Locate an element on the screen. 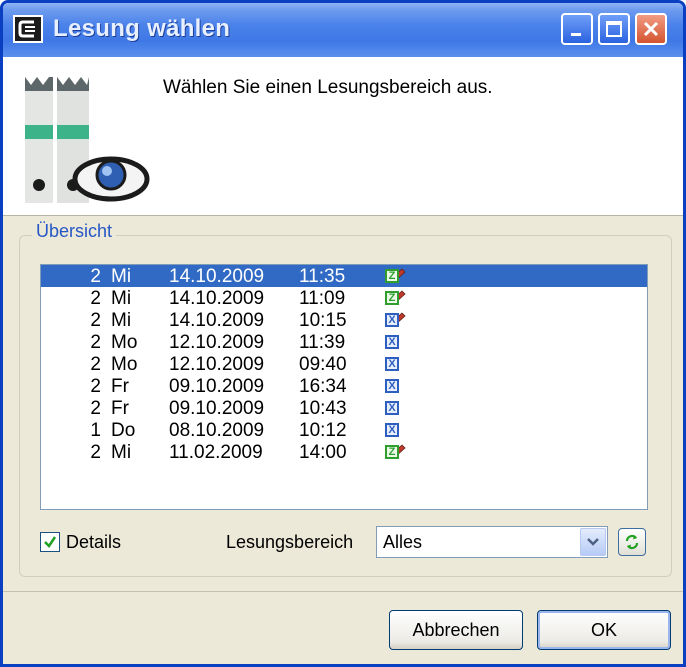 Image resolution: width=686 pixels, height=667 pixels. chevron-down-icon is located at coordinates (593, 542).